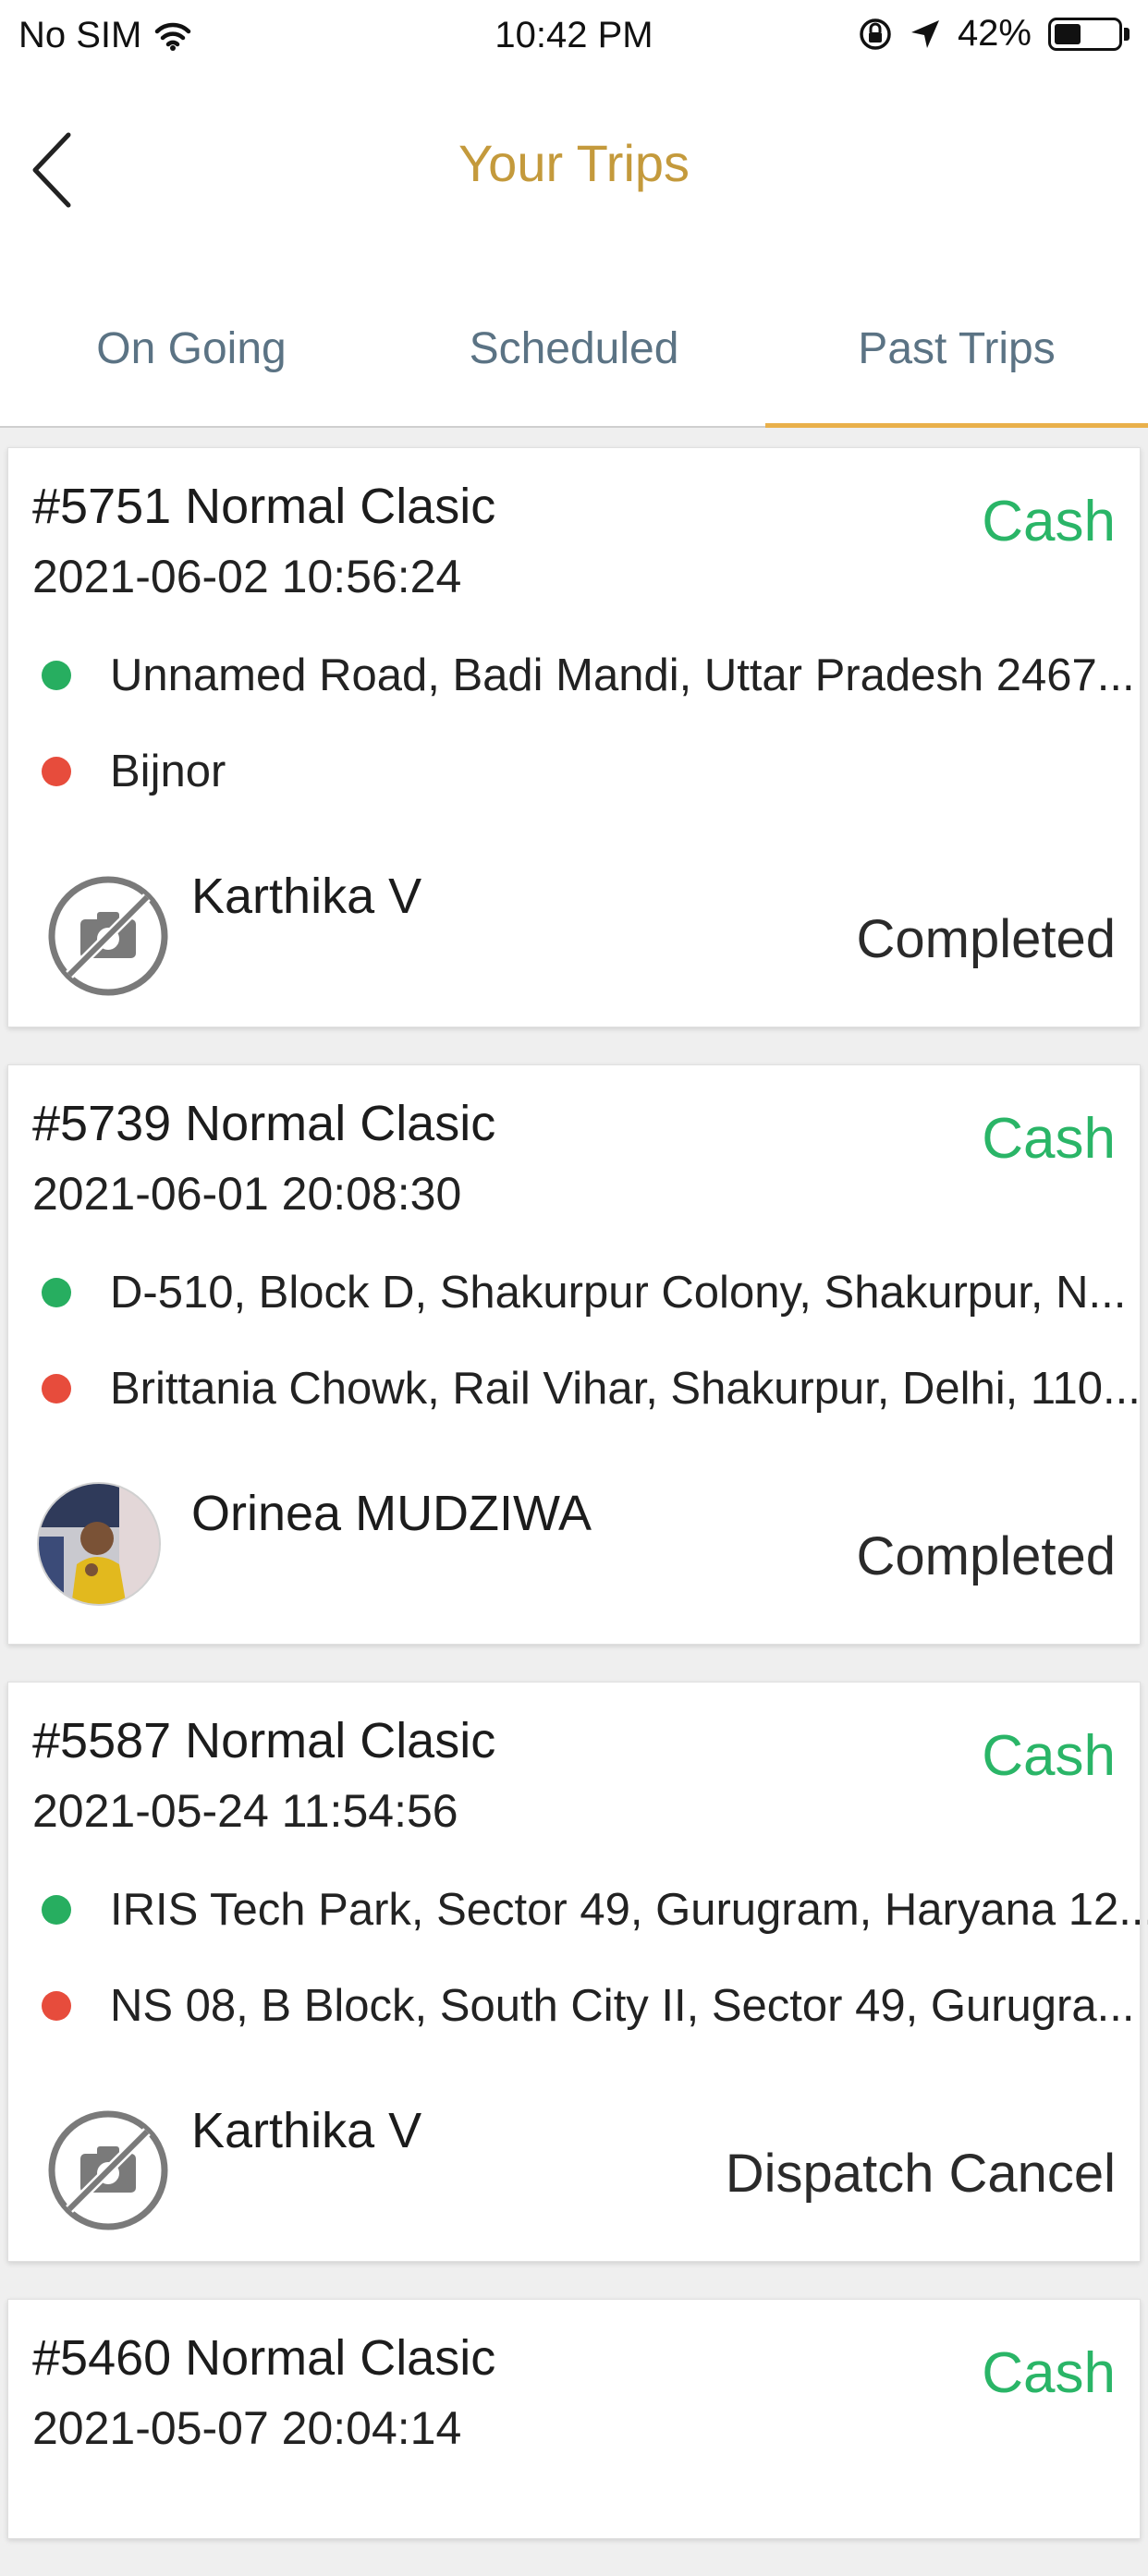 The width and height of the screenshot is (1148, 2576). I want to click on driver-name: Orinea MUDZIWA, so click(391, 1513).